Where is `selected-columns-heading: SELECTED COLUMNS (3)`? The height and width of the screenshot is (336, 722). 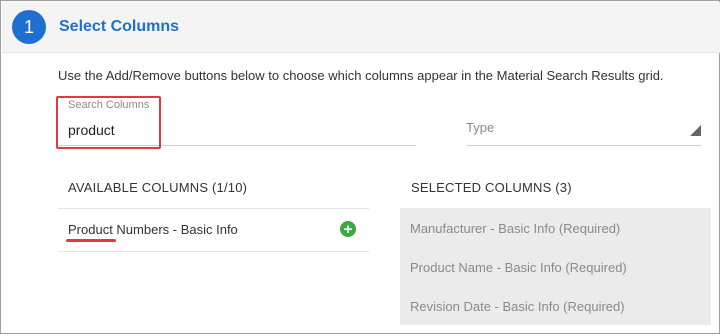
selected-columns-heading: SELECTED COLUMNS (3) is located at coordinates (491, 187).